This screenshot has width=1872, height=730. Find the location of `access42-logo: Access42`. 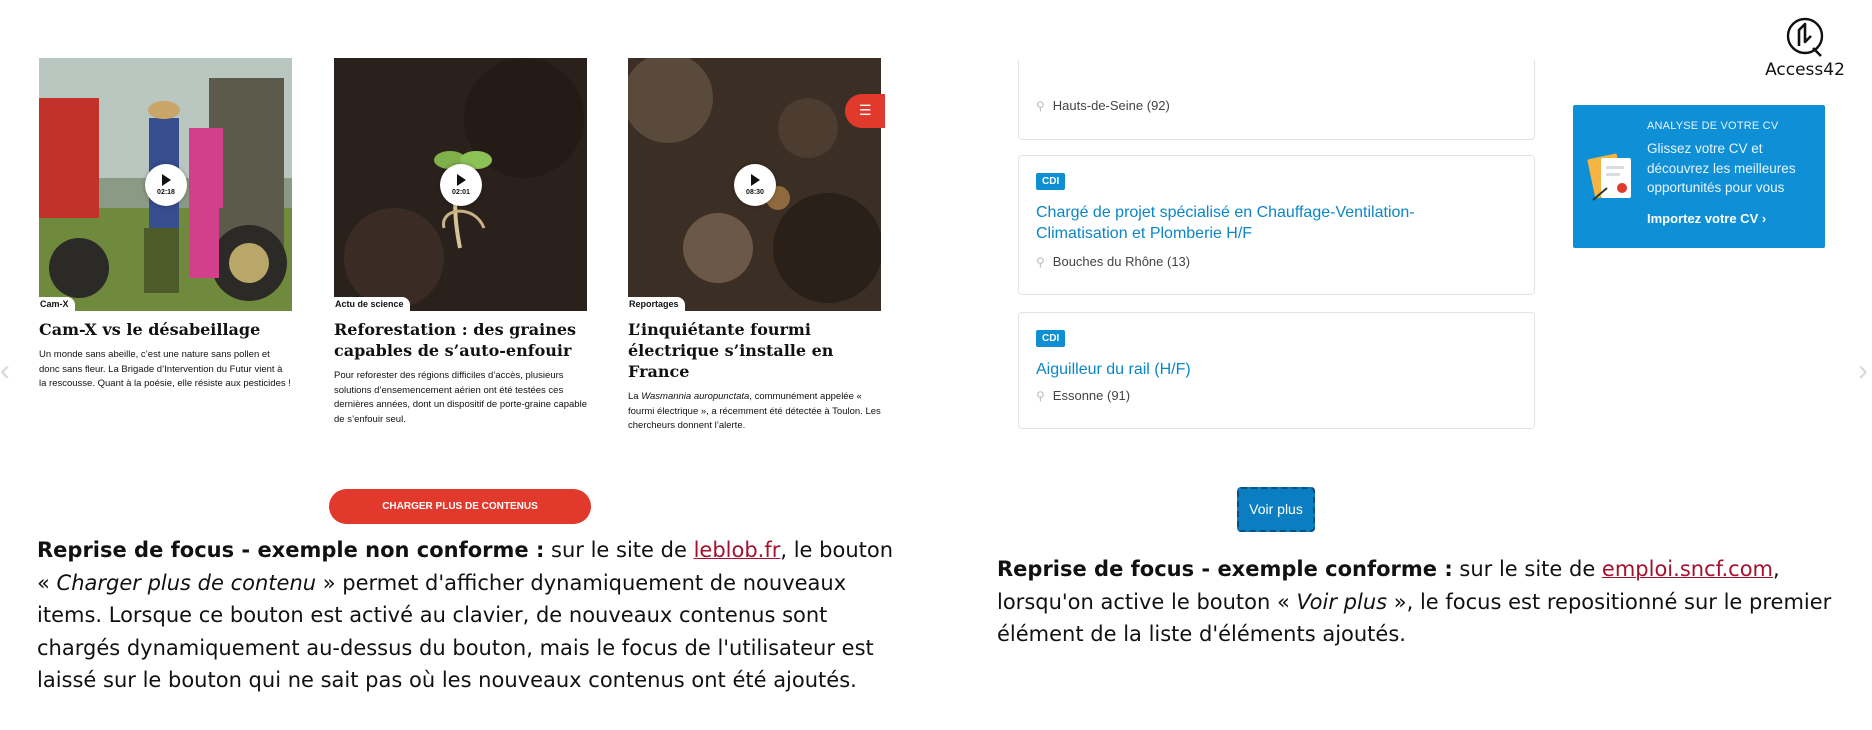

access42-logo: Access42 is located at coordinates (1805, 48).